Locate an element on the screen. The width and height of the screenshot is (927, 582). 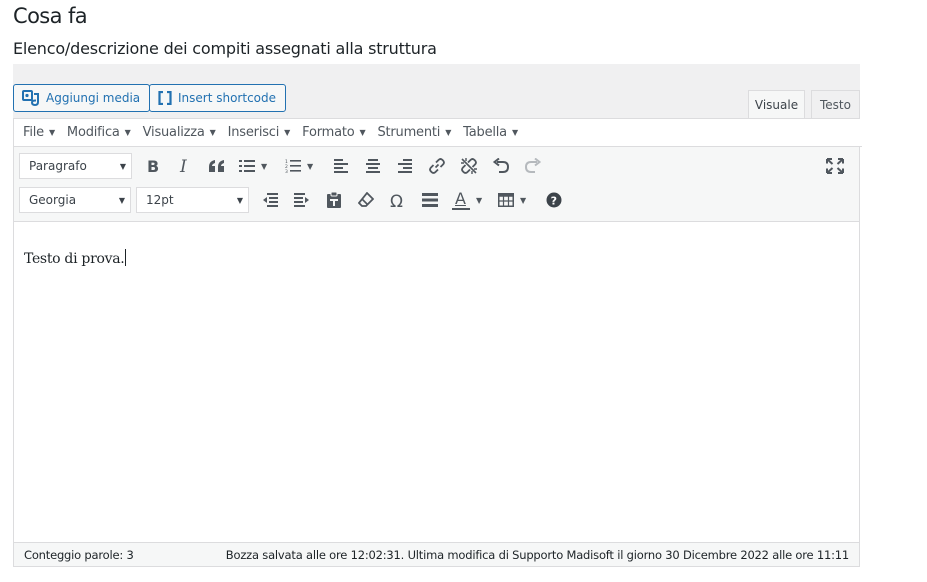
help-icon: ? is located at coordinates (554, 200).